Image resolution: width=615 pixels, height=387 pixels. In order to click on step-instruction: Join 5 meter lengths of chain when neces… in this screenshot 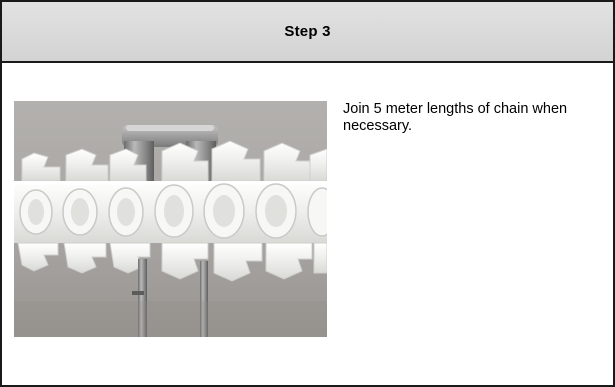, I will do `click(455, 117)`.